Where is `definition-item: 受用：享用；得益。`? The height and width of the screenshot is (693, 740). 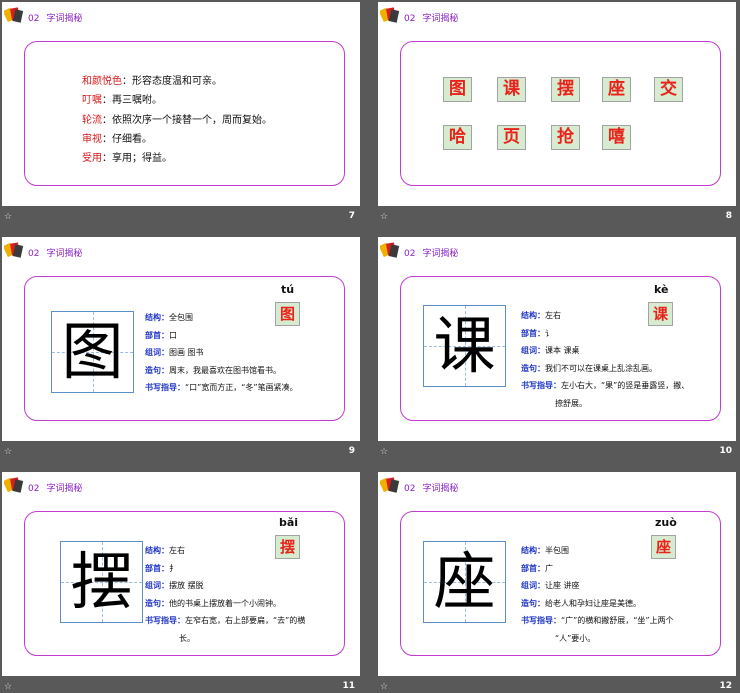 definition-item: 受用：享用；得益。 is located at coordinates (127, 159).